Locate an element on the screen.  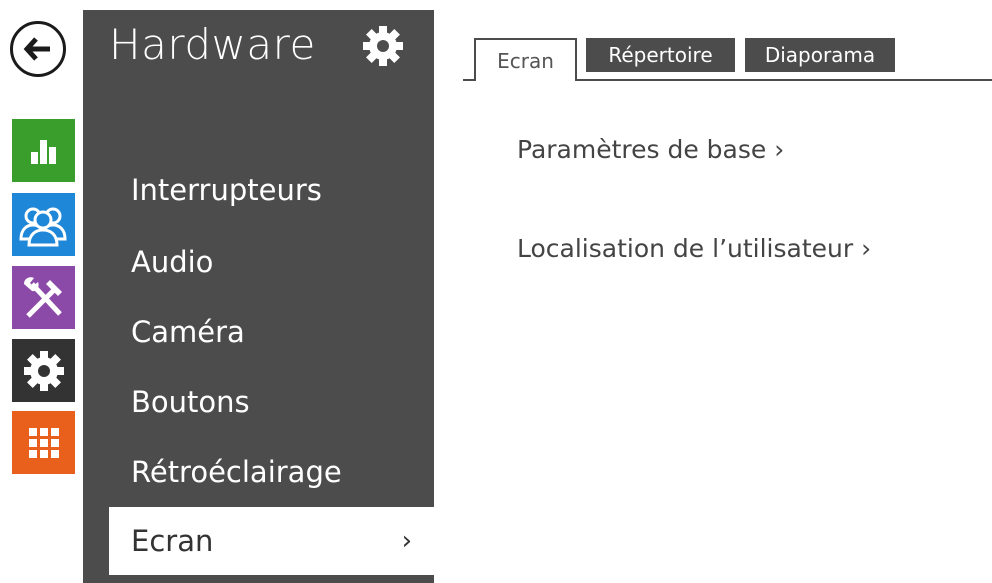
grid-icon is located at coordinates (43, 442).